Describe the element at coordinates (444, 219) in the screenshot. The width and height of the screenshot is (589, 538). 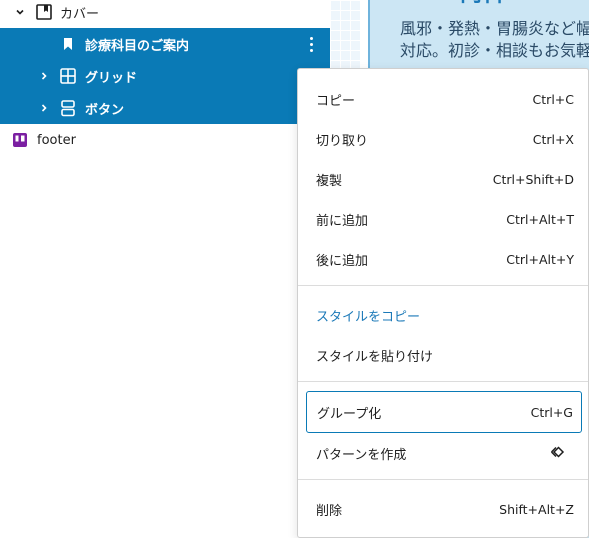
I see `menu-item-insert-before: 前に追加 Ctrl+Alt+T` at that location.